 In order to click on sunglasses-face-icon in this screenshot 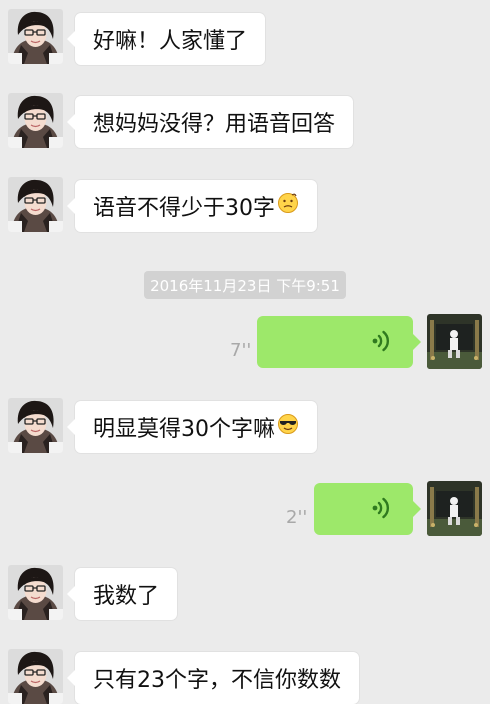, I will do `click(288, 427)`.